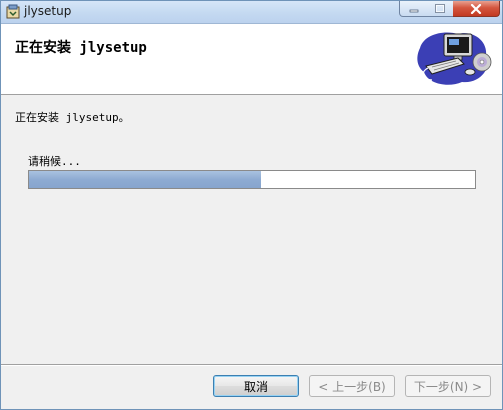 The image size is (503, 410). I want to click on minimize-icon, so click(413, 10).